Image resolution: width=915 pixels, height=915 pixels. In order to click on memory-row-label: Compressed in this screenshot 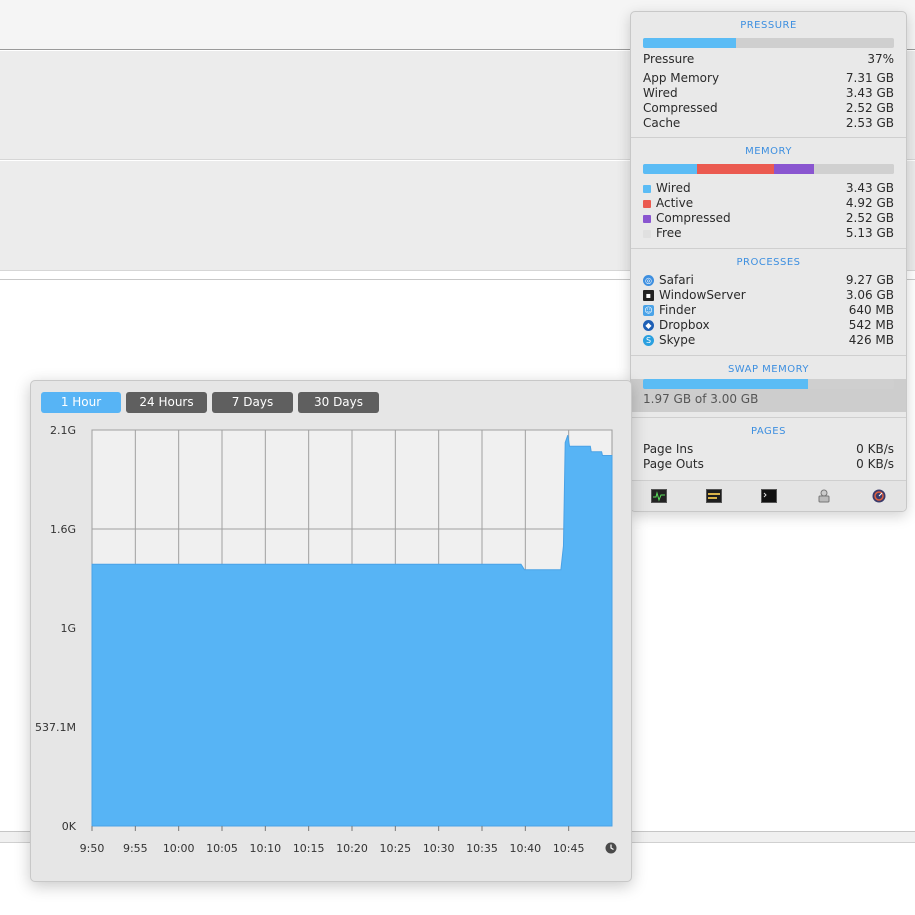, I will do `click(687, 218)`.